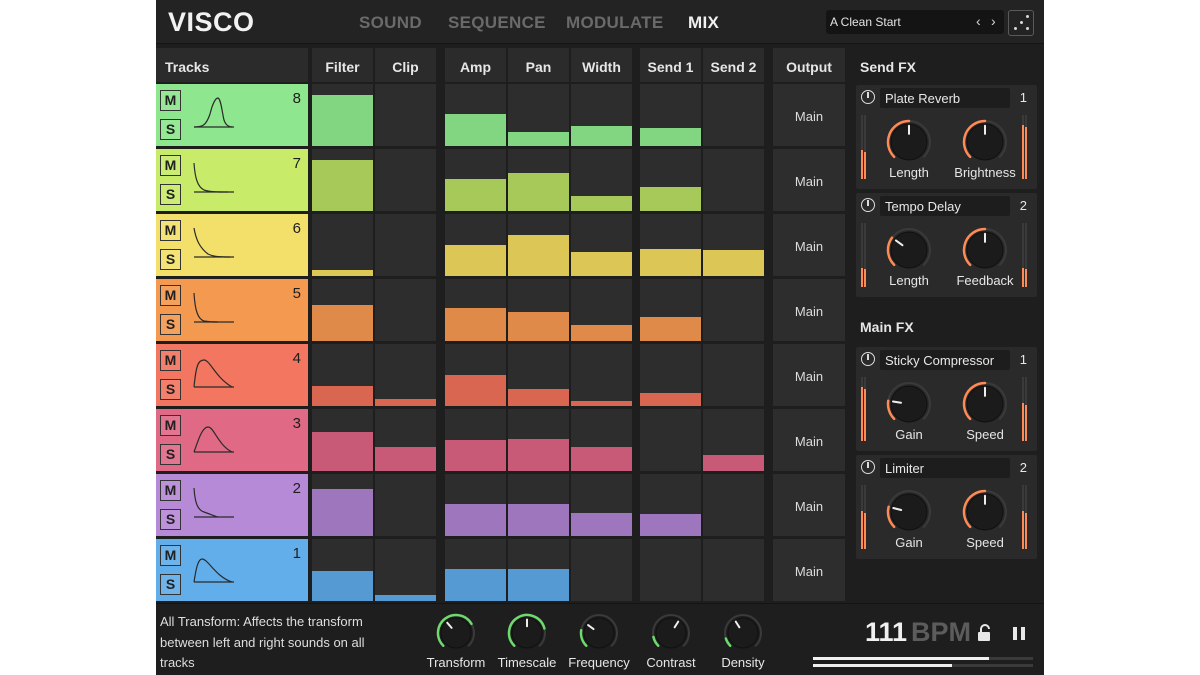  I want to click on lock-open-icon, so click(985, 633).